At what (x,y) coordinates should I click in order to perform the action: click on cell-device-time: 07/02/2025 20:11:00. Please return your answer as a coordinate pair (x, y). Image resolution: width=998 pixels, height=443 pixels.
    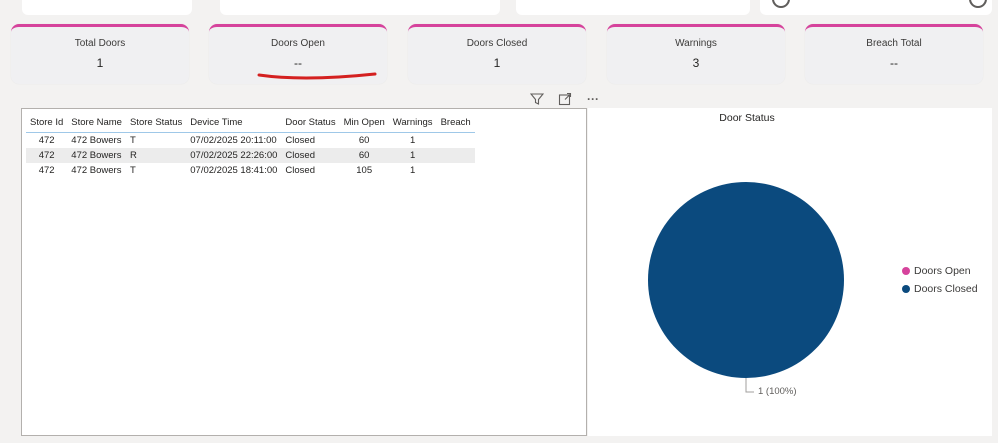
    Looking at the image, I should click on (233, 140).